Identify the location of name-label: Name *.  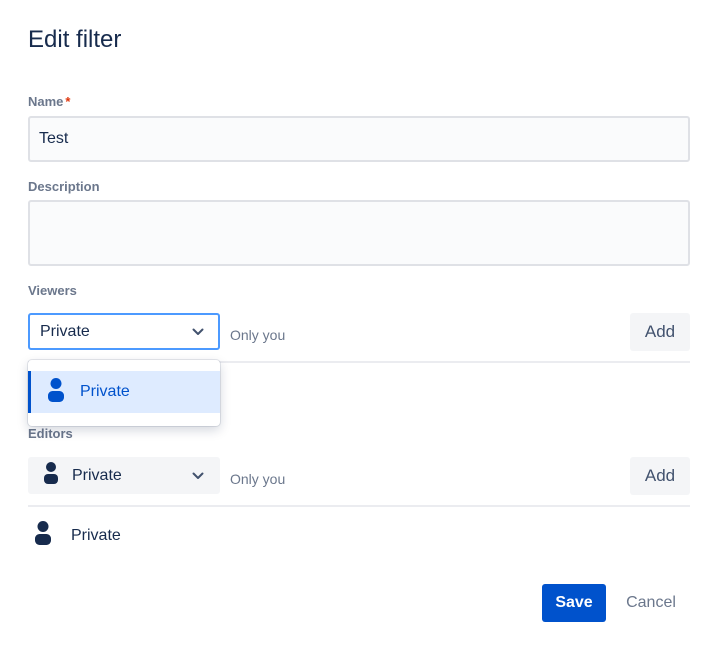
(49, 101).